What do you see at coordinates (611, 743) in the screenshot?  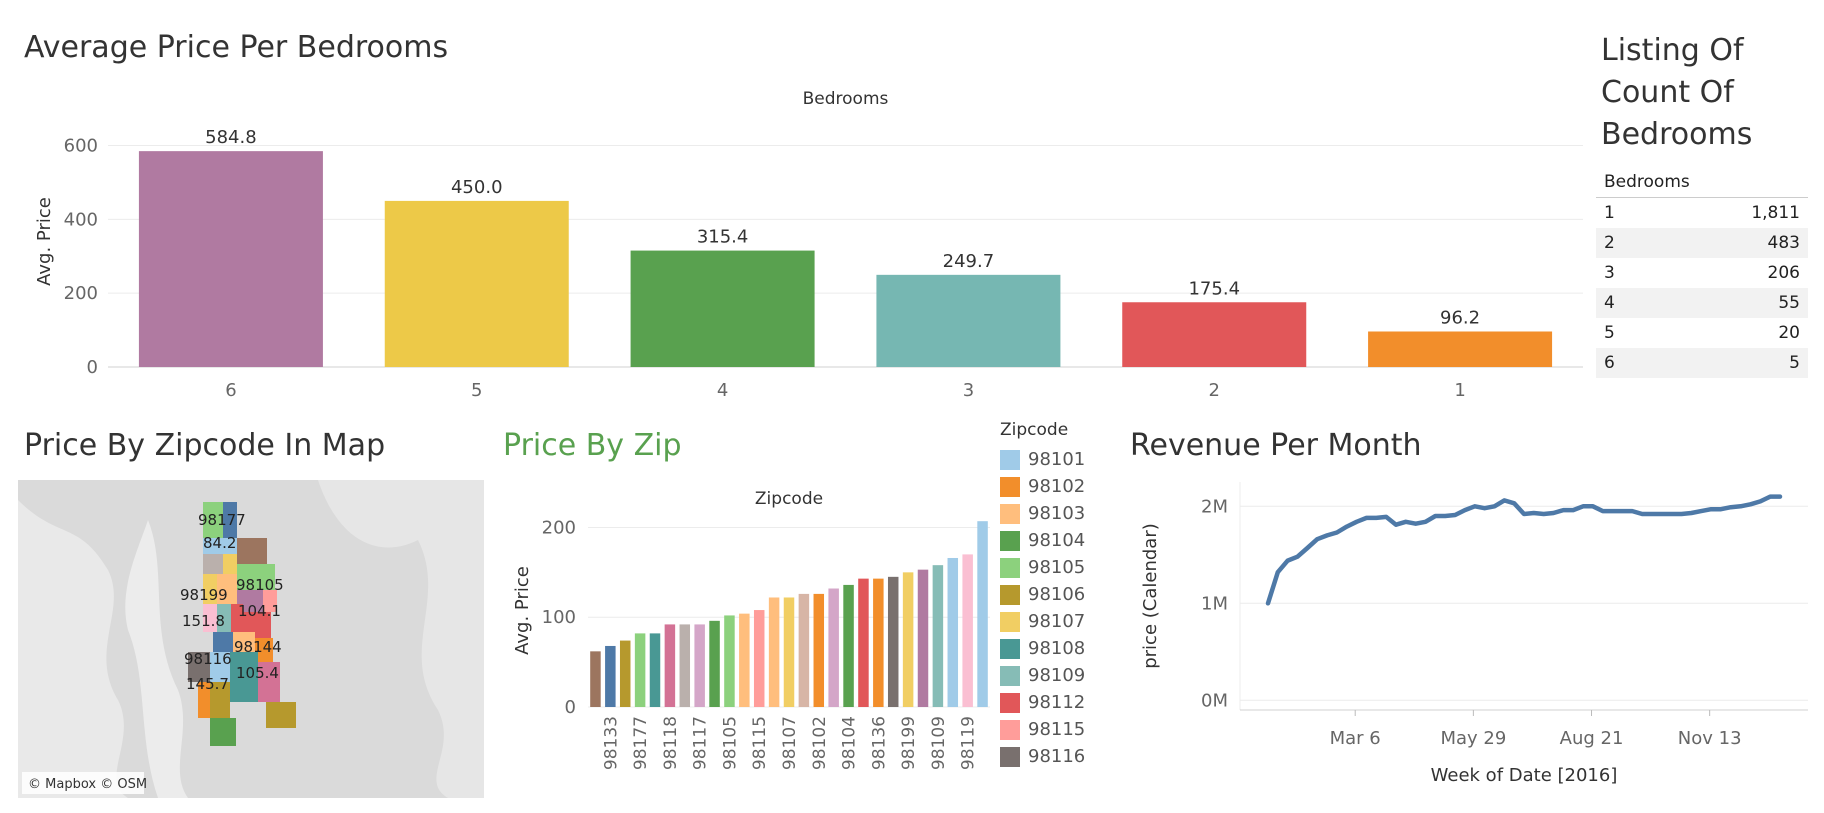 I see `zip-x-tick-label: 98133` at bounding box center [611, 743].